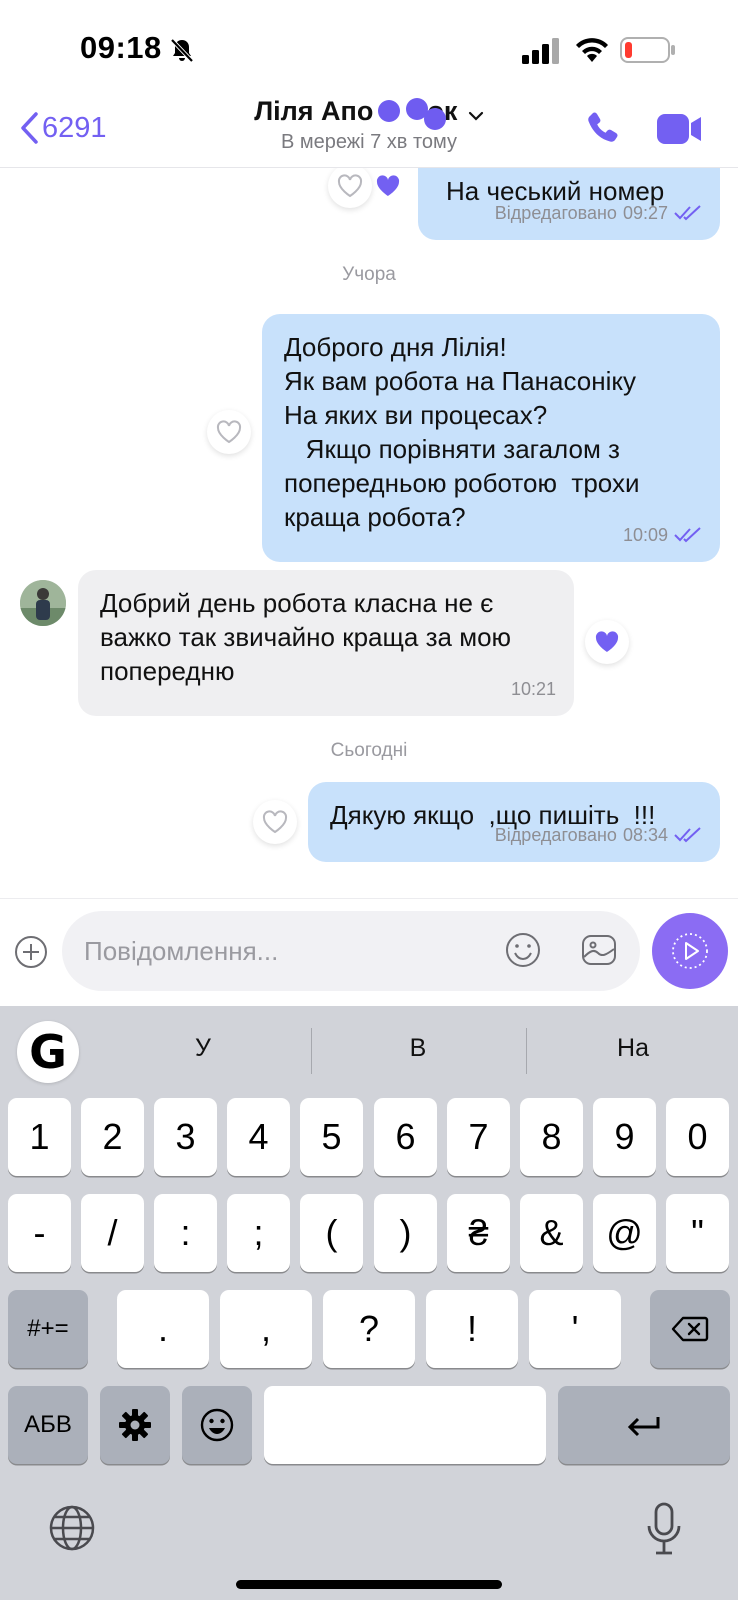 Image resolution: width=738 pixels, height=1600 pixels. I want to click on message-input-container, so click(351, 951).